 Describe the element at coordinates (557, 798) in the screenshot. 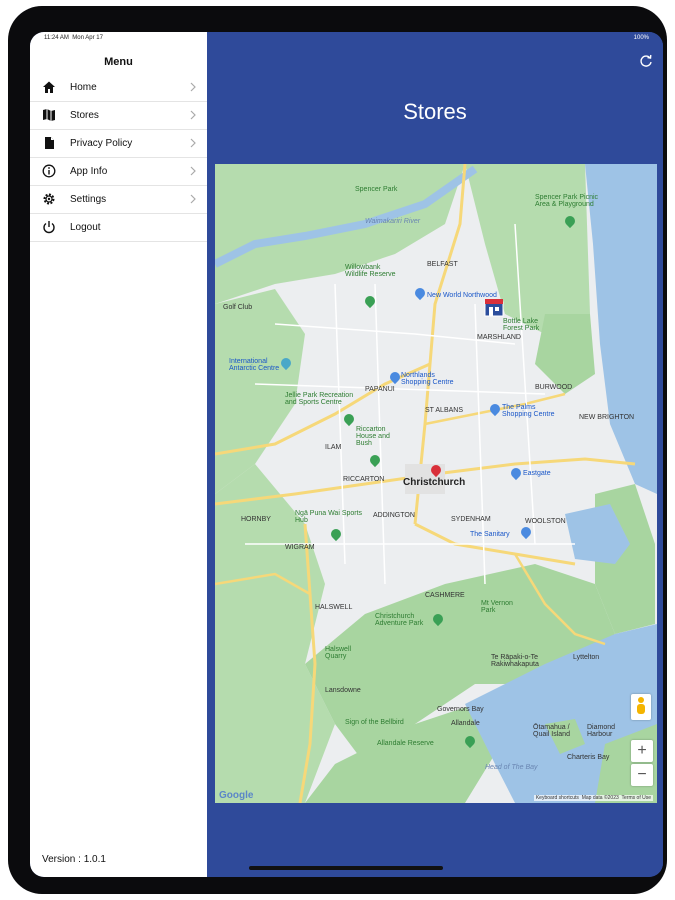

I see `keyboard-shortcuts-link: Keyboard shortcuts` at that location.